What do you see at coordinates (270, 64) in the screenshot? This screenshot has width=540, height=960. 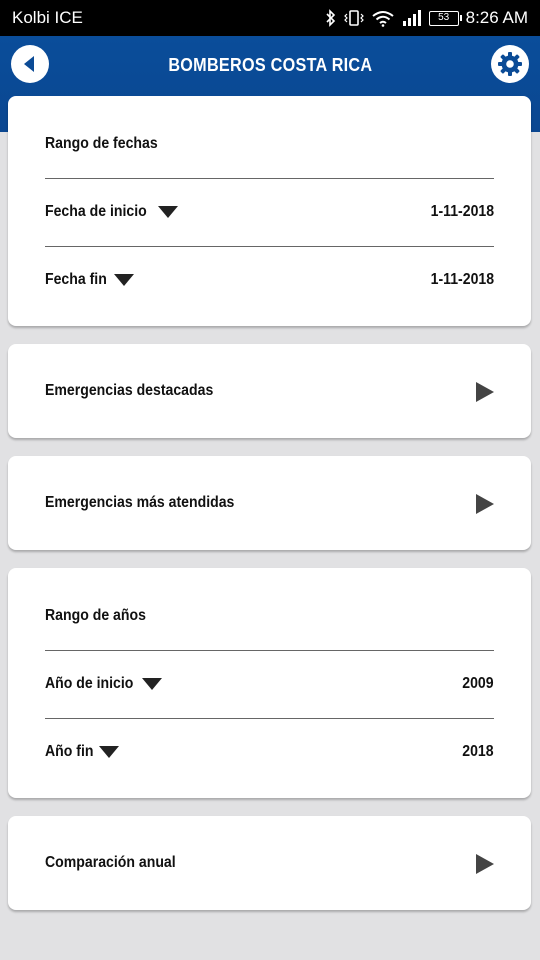 I see `page-title: BOMBEROS COSTA RICA` at bounding box center [270, 64].